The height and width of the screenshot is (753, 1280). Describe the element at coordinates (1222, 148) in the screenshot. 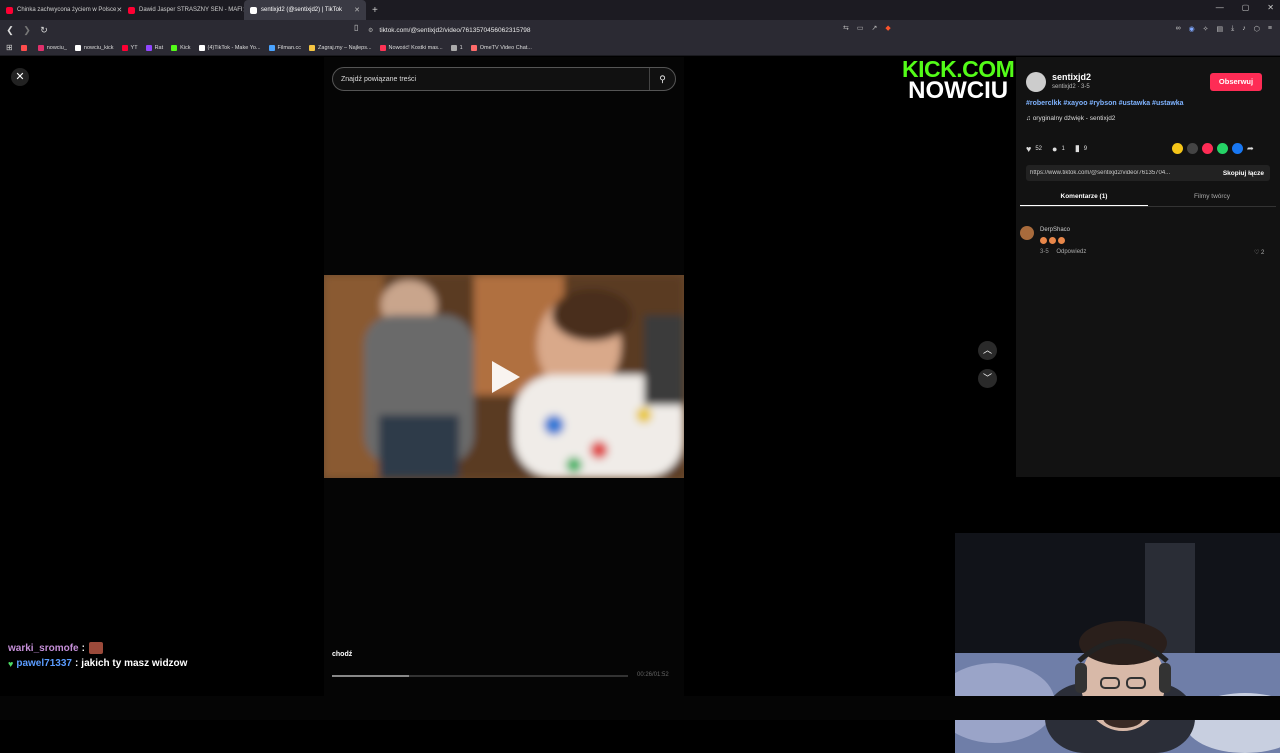

I see `whatsapp-icon` at that location.